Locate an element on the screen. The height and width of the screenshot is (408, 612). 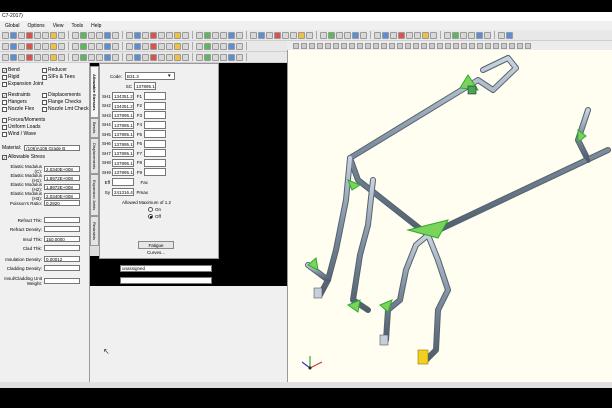
material-select: (106)A106 Grade B is located at coordinates (52, 148).